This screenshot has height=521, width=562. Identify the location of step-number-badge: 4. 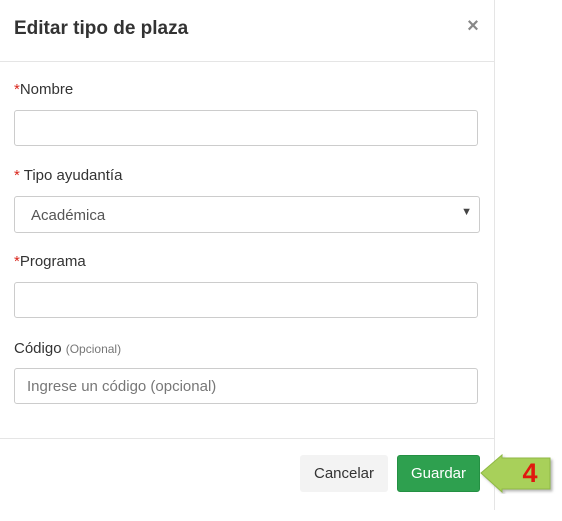
(530, 473).